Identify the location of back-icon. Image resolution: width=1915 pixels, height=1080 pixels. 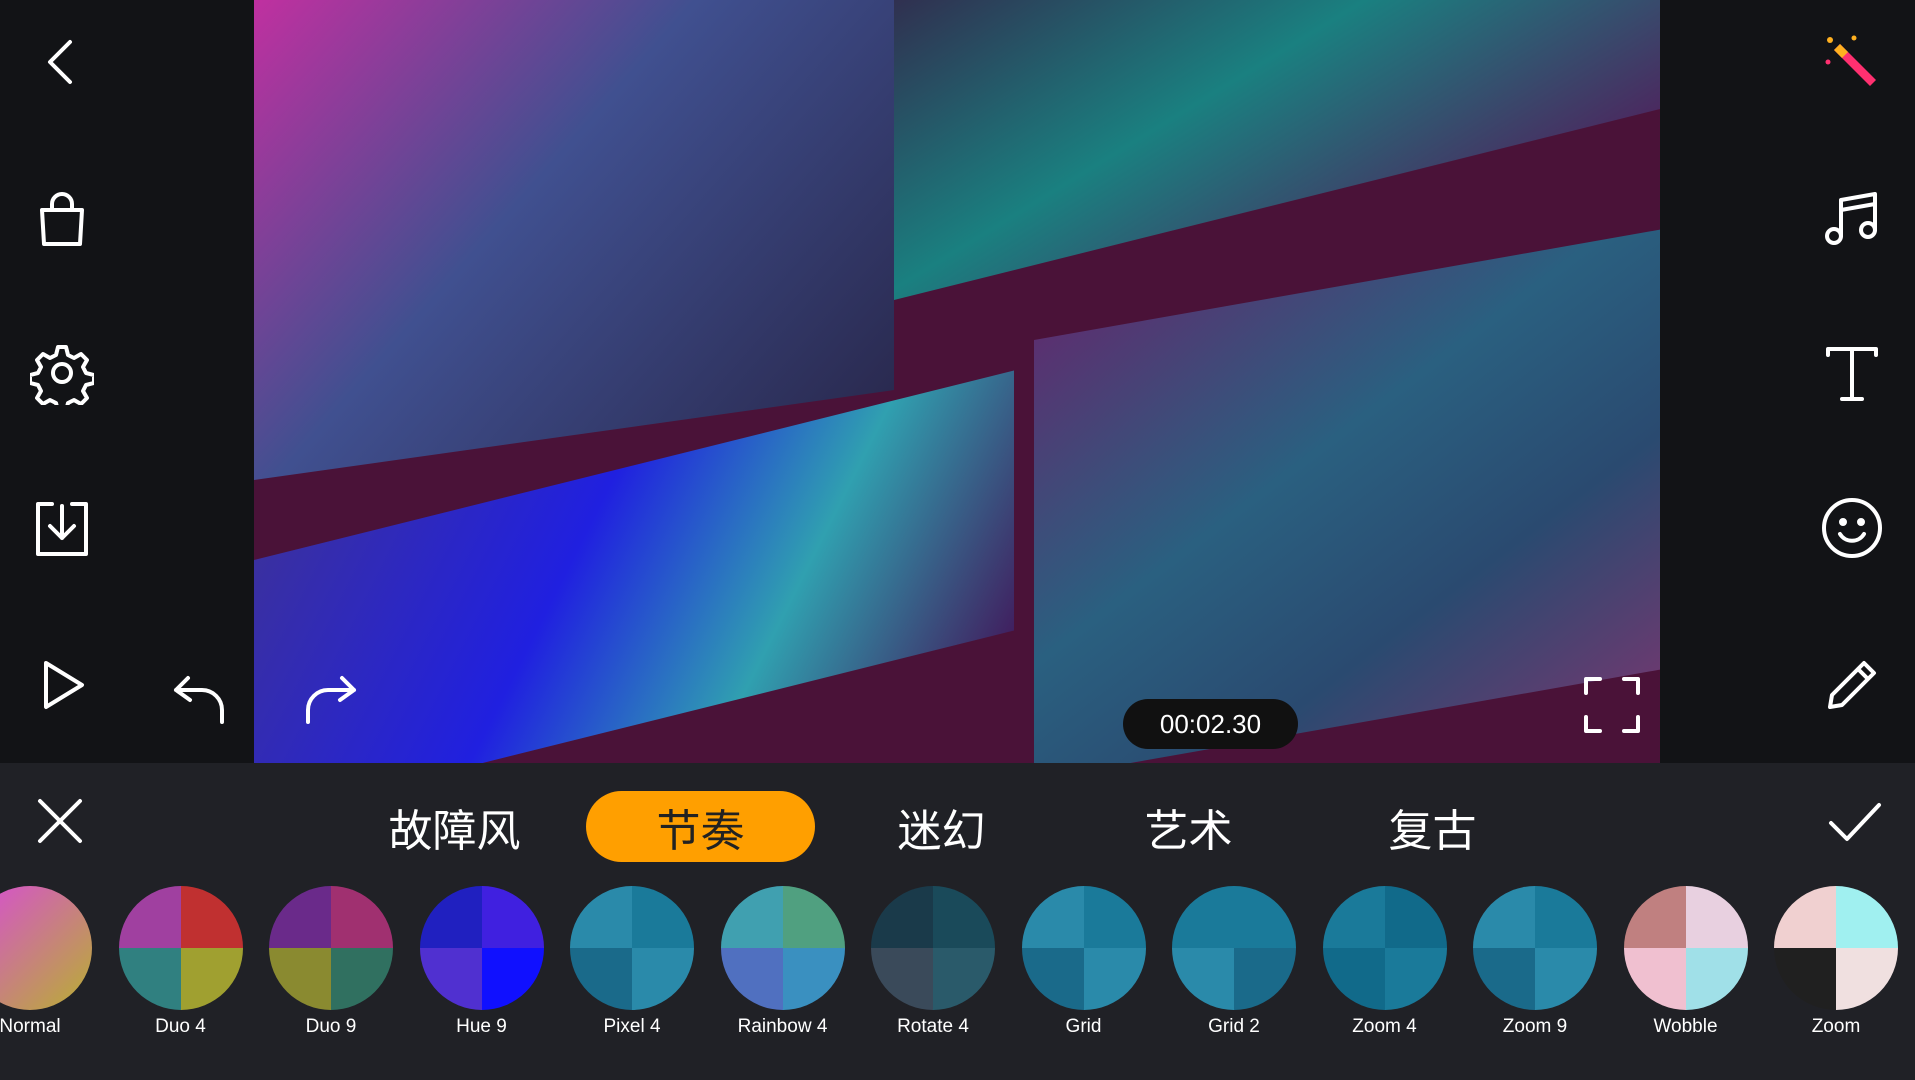
(62, 62).